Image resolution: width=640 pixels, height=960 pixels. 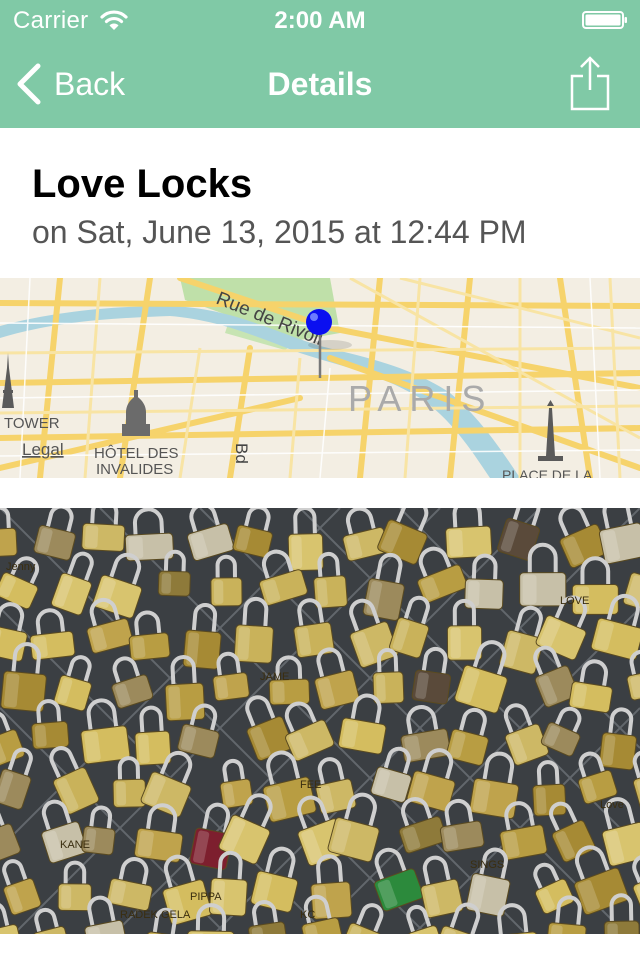 I want to click on lock-inscription: KANE, so click(x=75, y=845).